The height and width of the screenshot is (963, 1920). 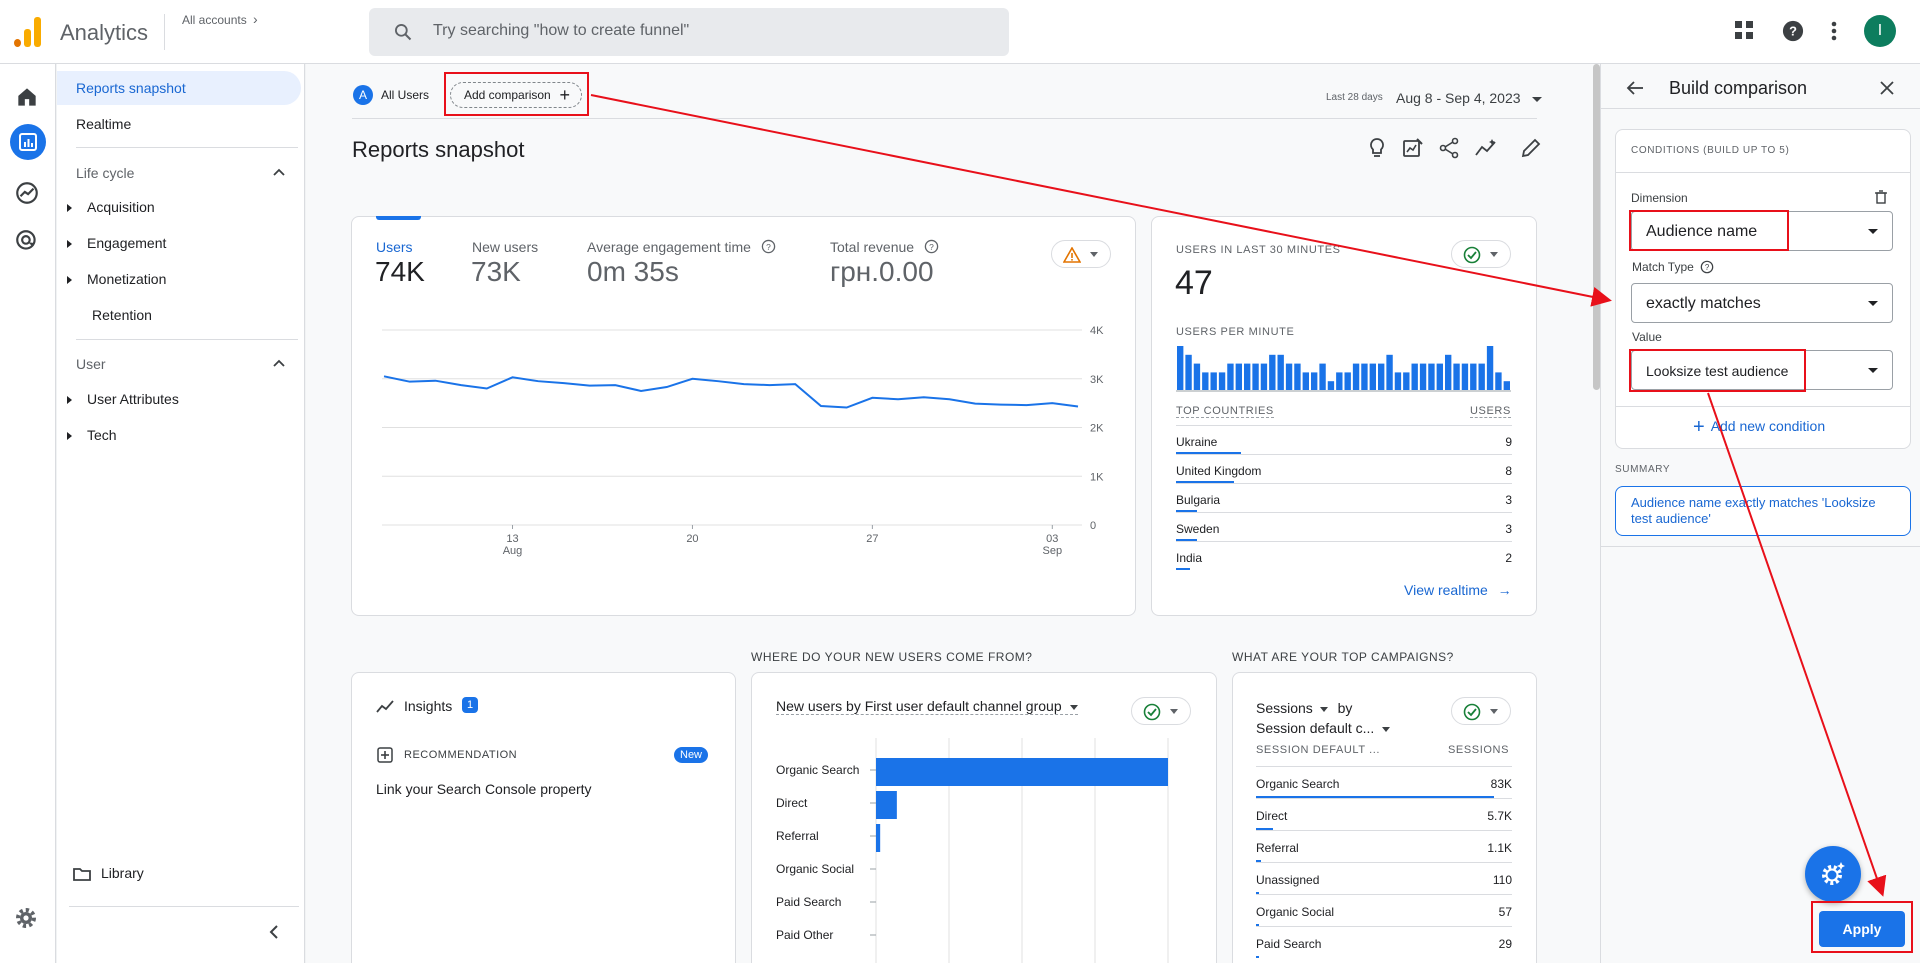 What do you see at coordinates (1072, 255) in the screenshot?
I see `warning-icon` at bounding box center [1072, 255].